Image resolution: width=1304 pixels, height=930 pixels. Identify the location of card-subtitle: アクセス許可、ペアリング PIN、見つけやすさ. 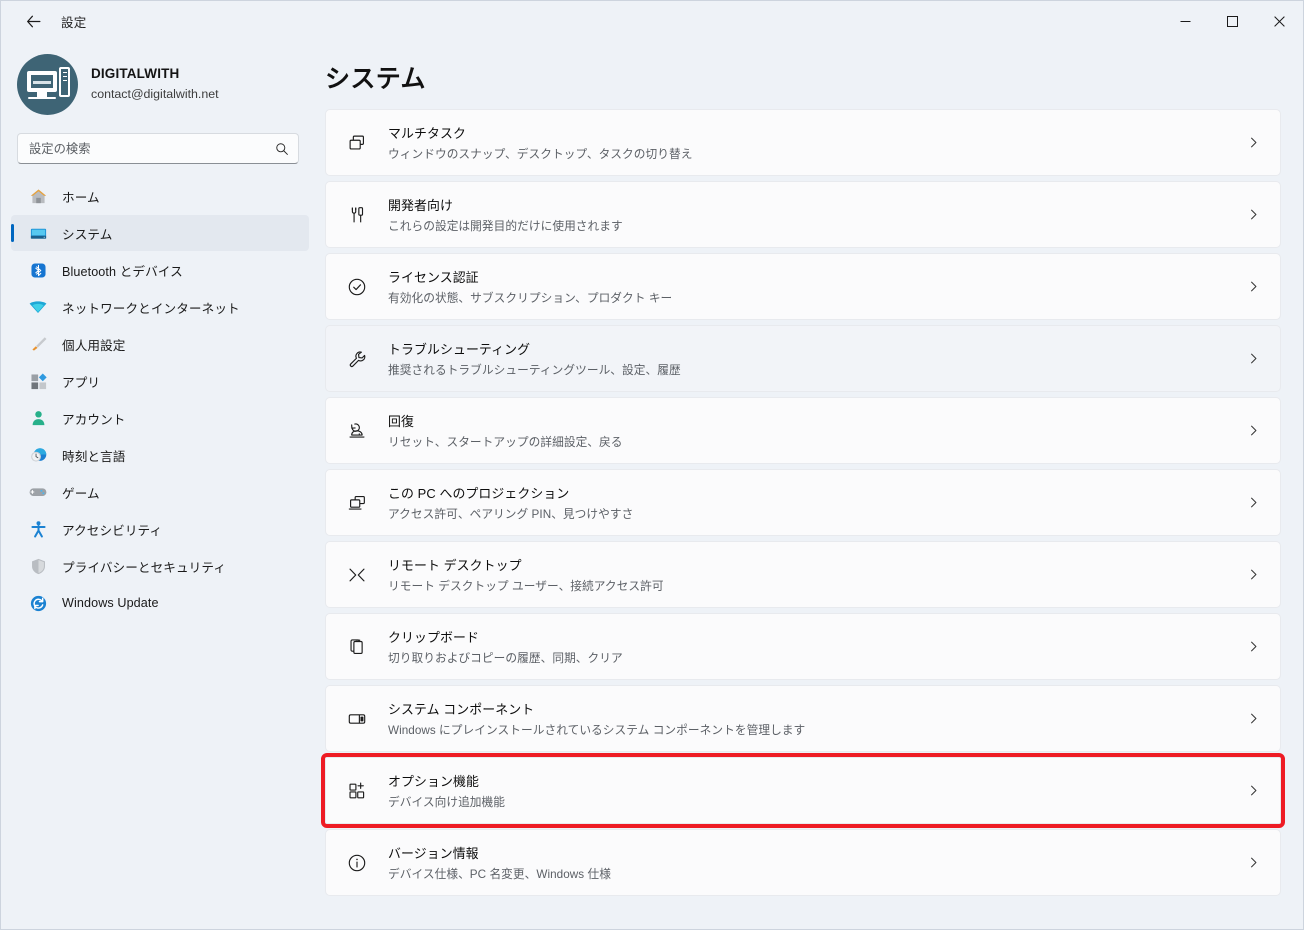
(511, 514).